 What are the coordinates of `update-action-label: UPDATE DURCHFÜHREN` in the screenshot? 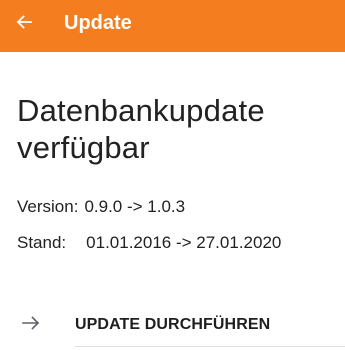 It's located at (173, 324).